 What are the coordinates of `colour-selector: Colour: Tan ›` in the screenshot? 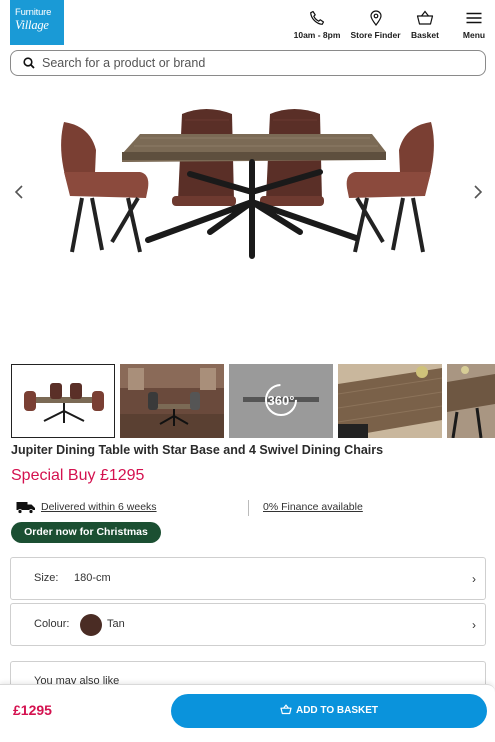 It's located at (248, 624).